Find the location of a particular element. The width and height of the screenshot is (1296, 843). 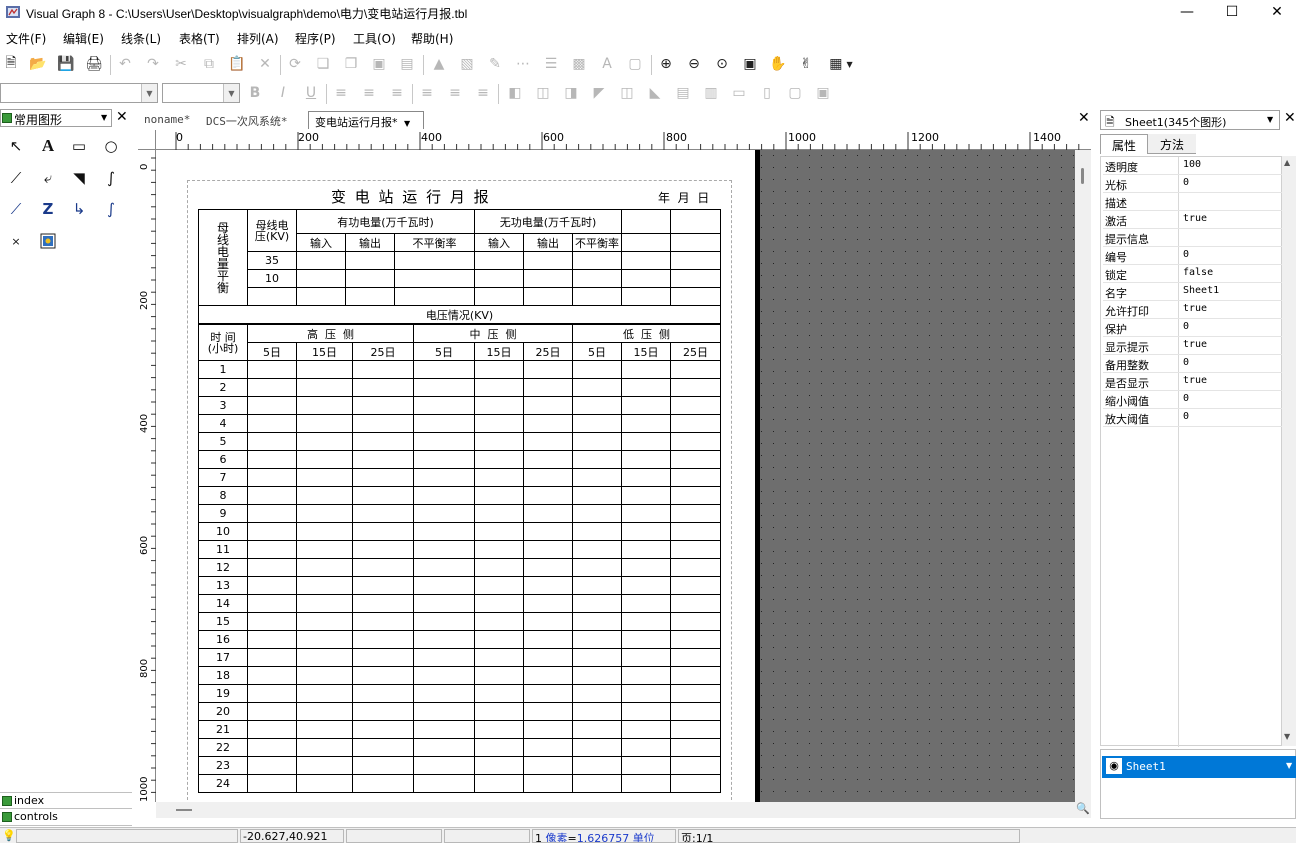

image-tool-icon is located at coordinates (48, 241).